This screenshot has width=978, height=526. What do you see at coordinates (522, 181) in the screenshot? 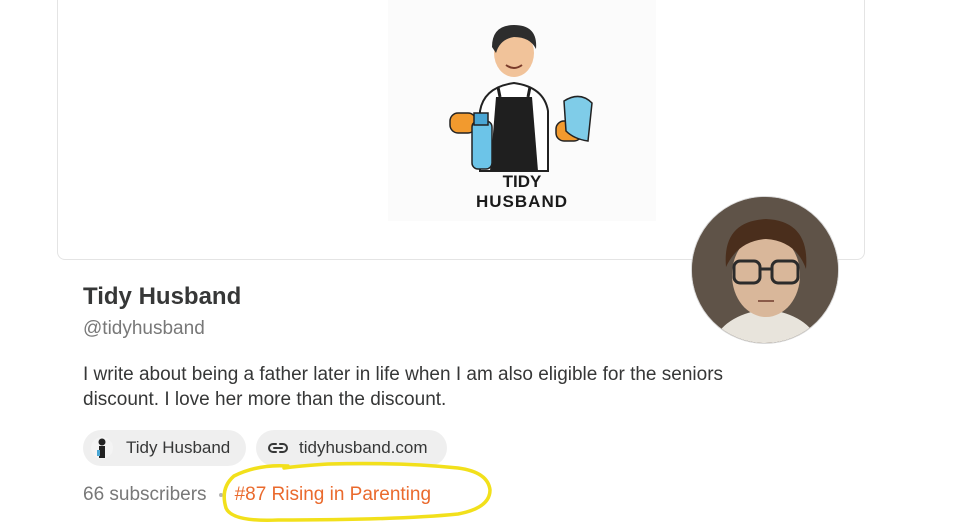
I see `logo-text-tidy: TIDY` at bounding box center [522, 181].